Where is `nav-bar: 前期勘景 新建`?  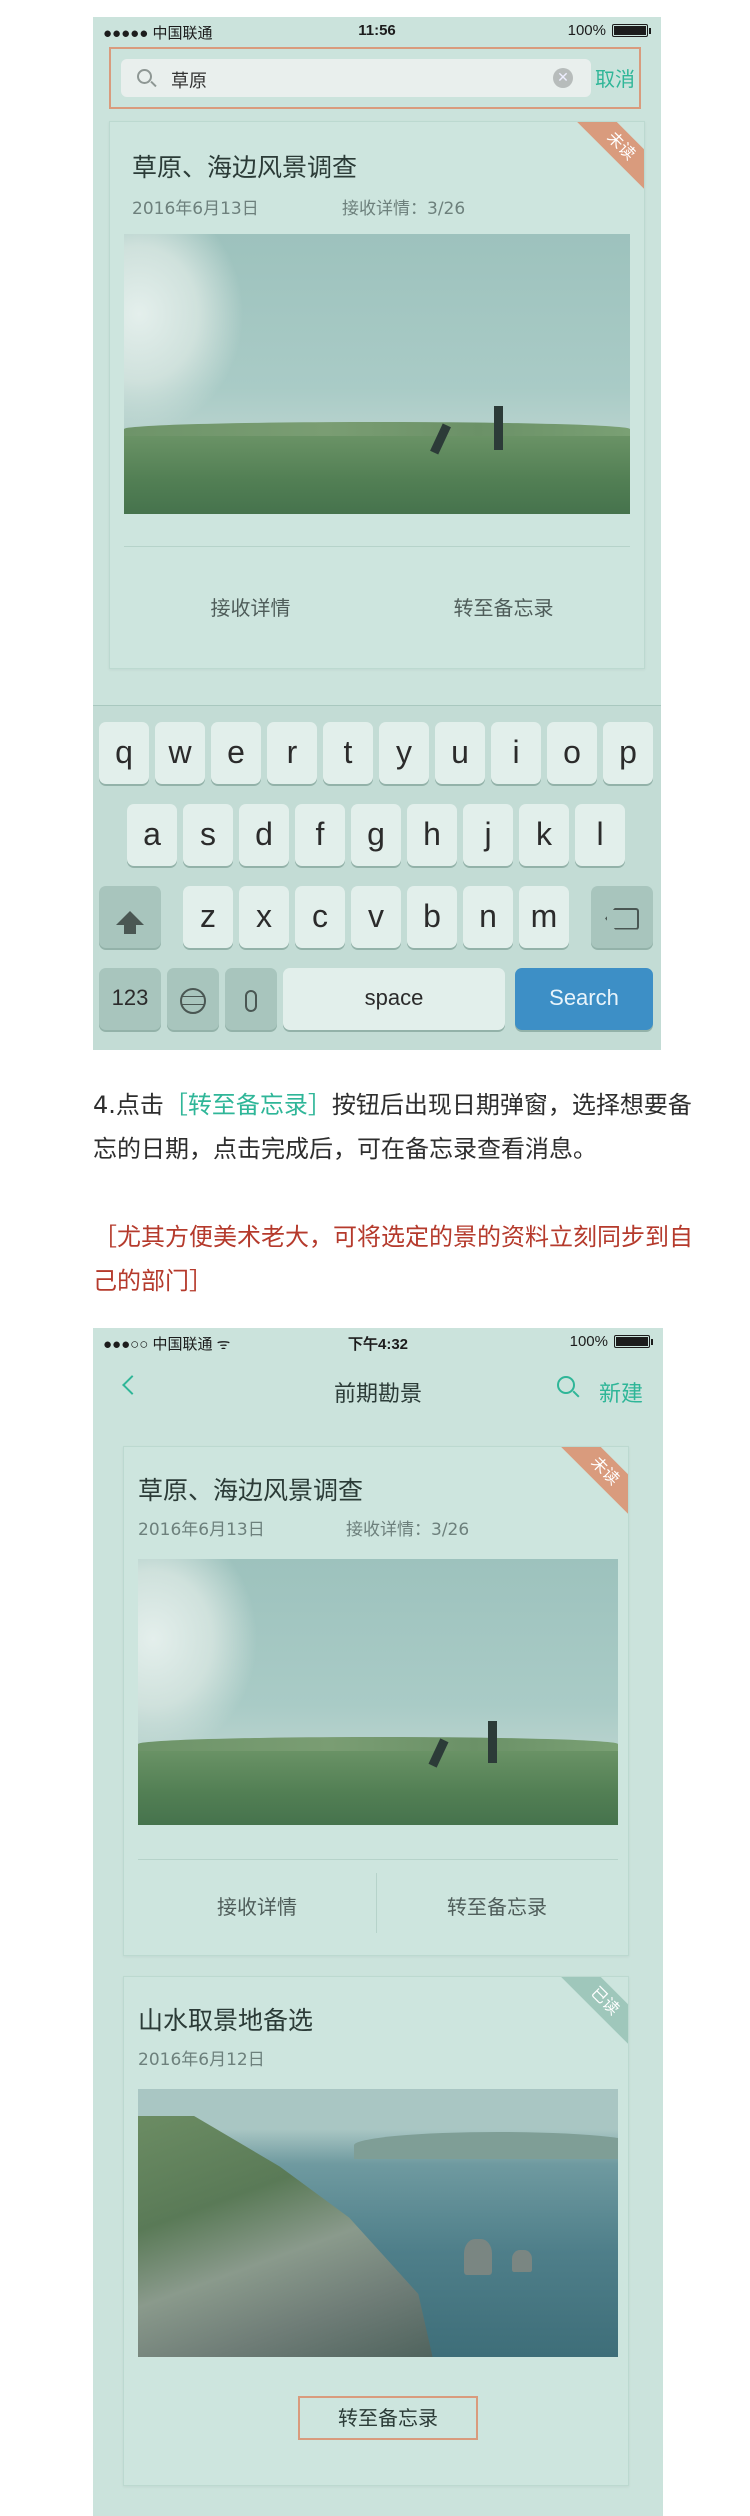 nav-bar: 前期勘景 新建 is located at coordinates (378, 1385).